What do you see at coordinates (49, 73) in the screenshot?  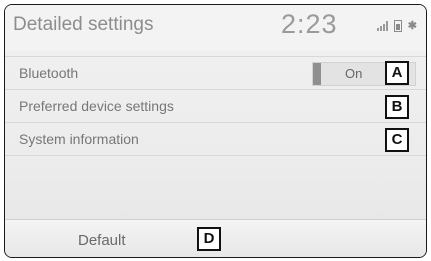 I see `bluetooth-label: Bluetooth` at bounding box center [49, 73].